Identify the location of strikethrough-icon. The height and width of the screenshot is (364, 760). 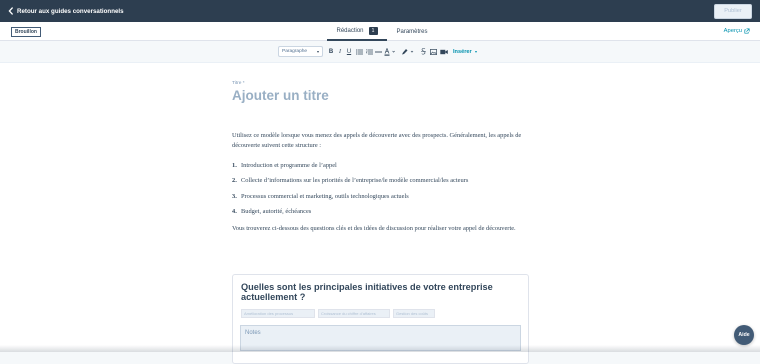
(423, 51).